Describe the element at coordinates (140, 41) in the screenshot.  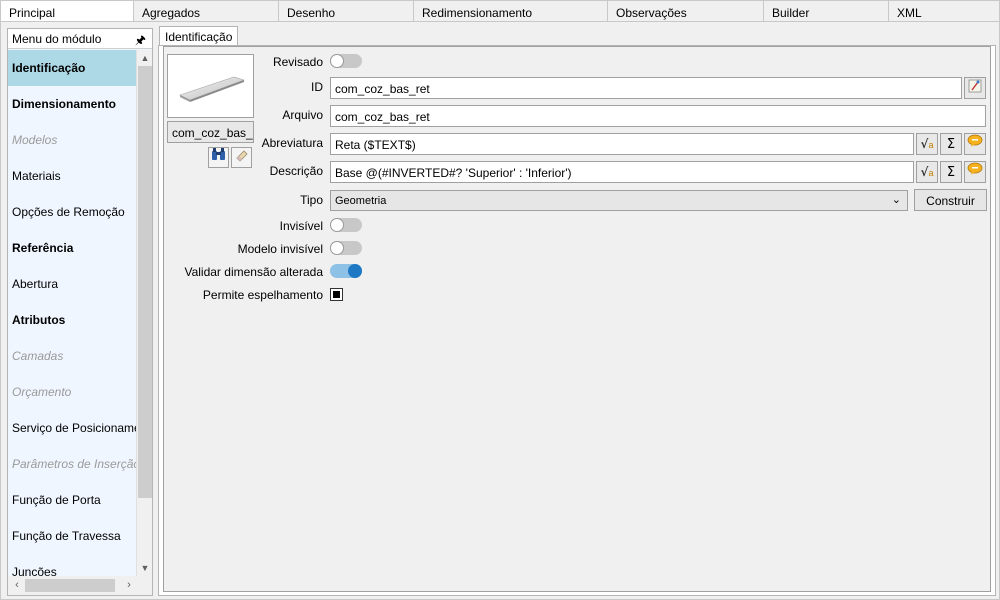
I see `pin-icon: 🖈` at that location.